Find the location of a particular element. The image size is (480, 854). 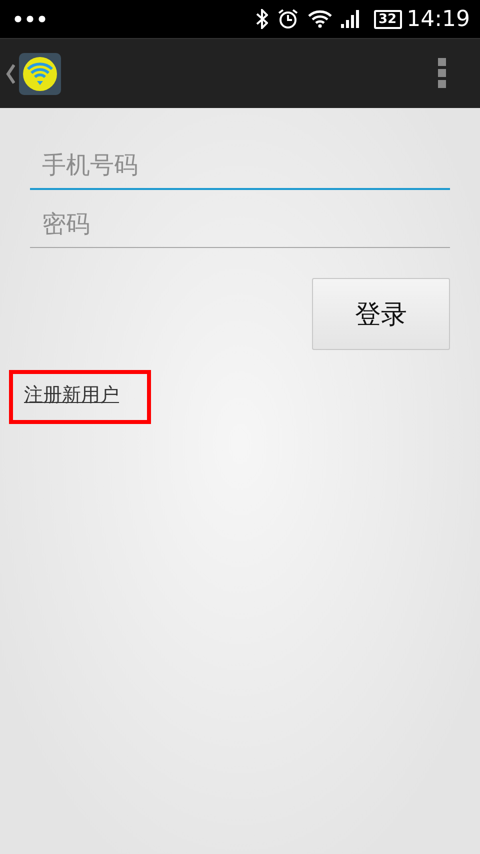

input-field: 手机号码 is located at coordinates (240, 166).